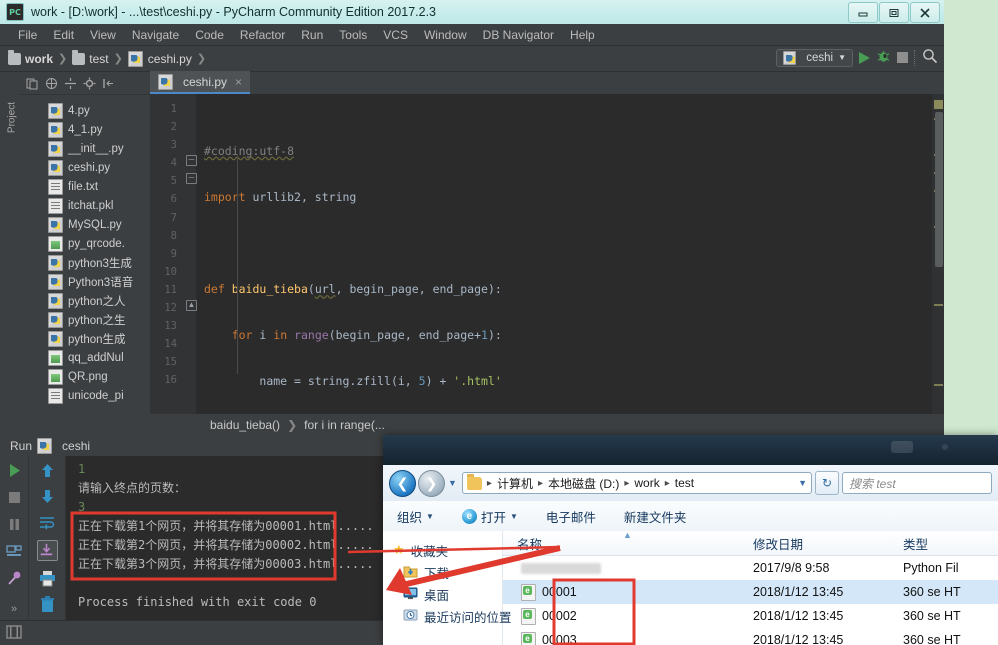  Describe the element at coordinates (47, 550) in the screenshot. I see `scroll-to-end-icon` at that location.